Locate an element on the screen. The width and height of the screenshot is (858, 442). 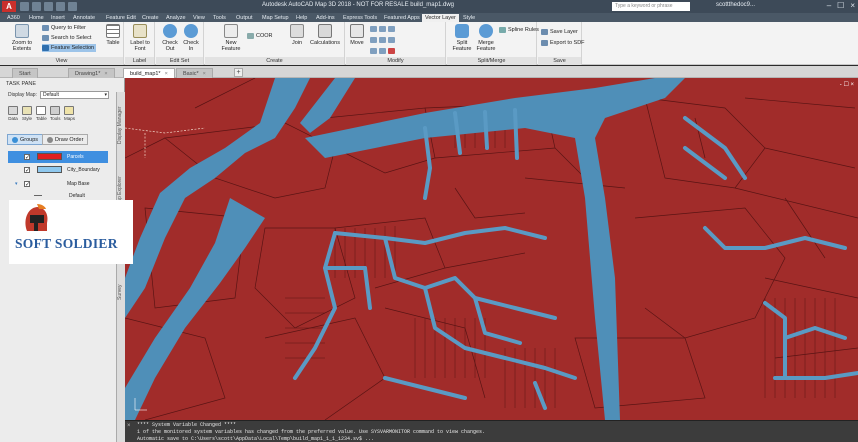
modify-tools-row3 is located at coordinates (383, 51).